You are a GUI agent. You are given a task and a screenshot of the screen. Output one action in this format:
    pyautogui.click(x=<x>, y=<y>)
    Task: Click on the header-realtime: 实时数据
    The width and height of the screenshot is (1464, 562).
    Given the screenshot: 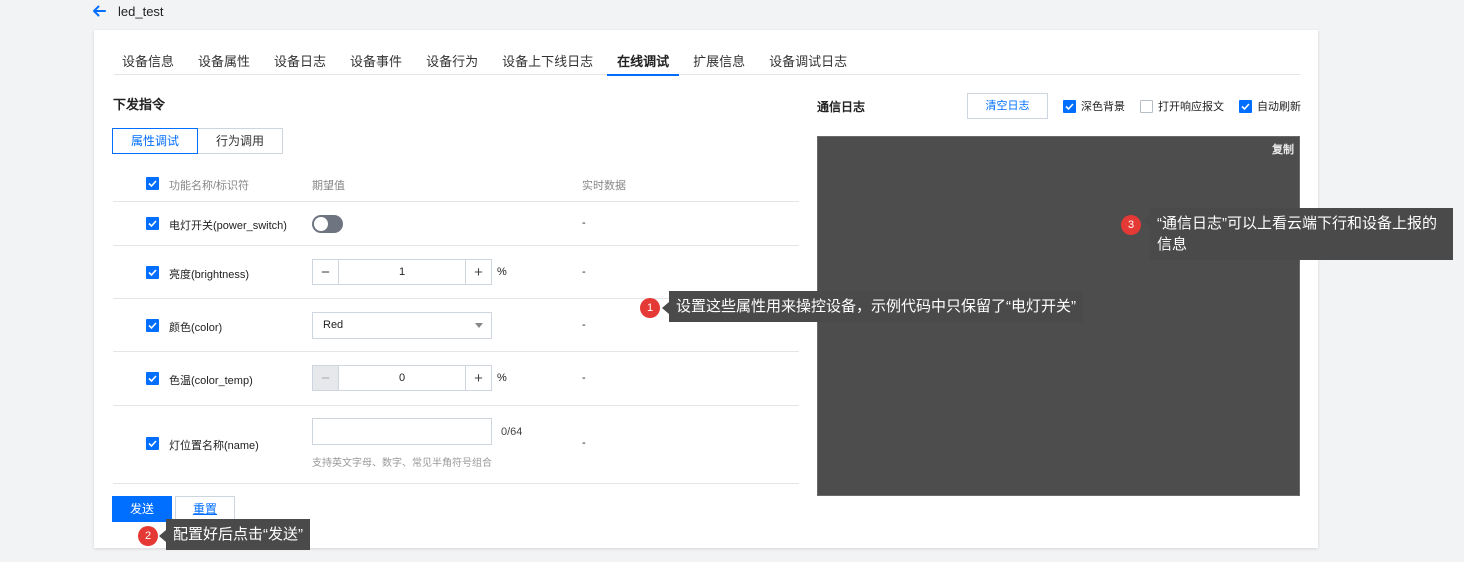 What is the action you would take?
    pyautogui.click(x=604, y=186)
    